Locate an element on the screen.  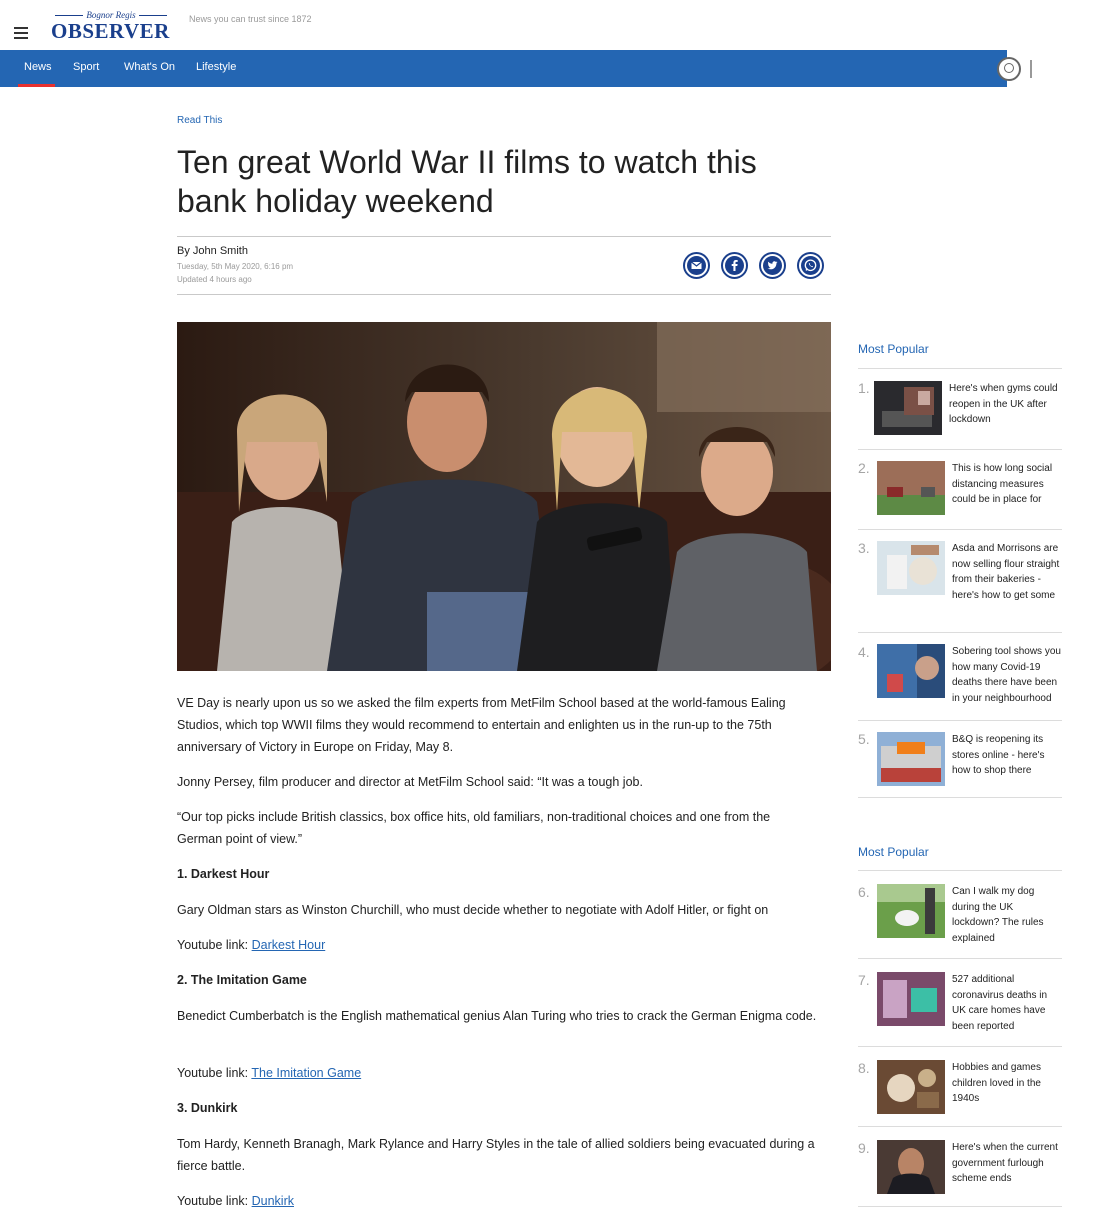
youtube-link-line: Youtube link: Darkest Hour is located at coordinates (497, 945).